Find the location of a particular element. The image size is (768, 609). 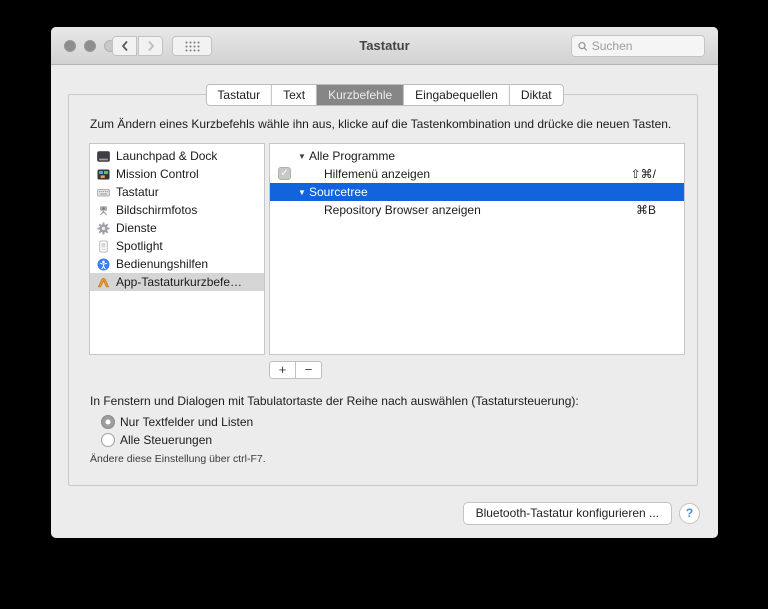

tab-text: Text is located at coordinates (295, 95).